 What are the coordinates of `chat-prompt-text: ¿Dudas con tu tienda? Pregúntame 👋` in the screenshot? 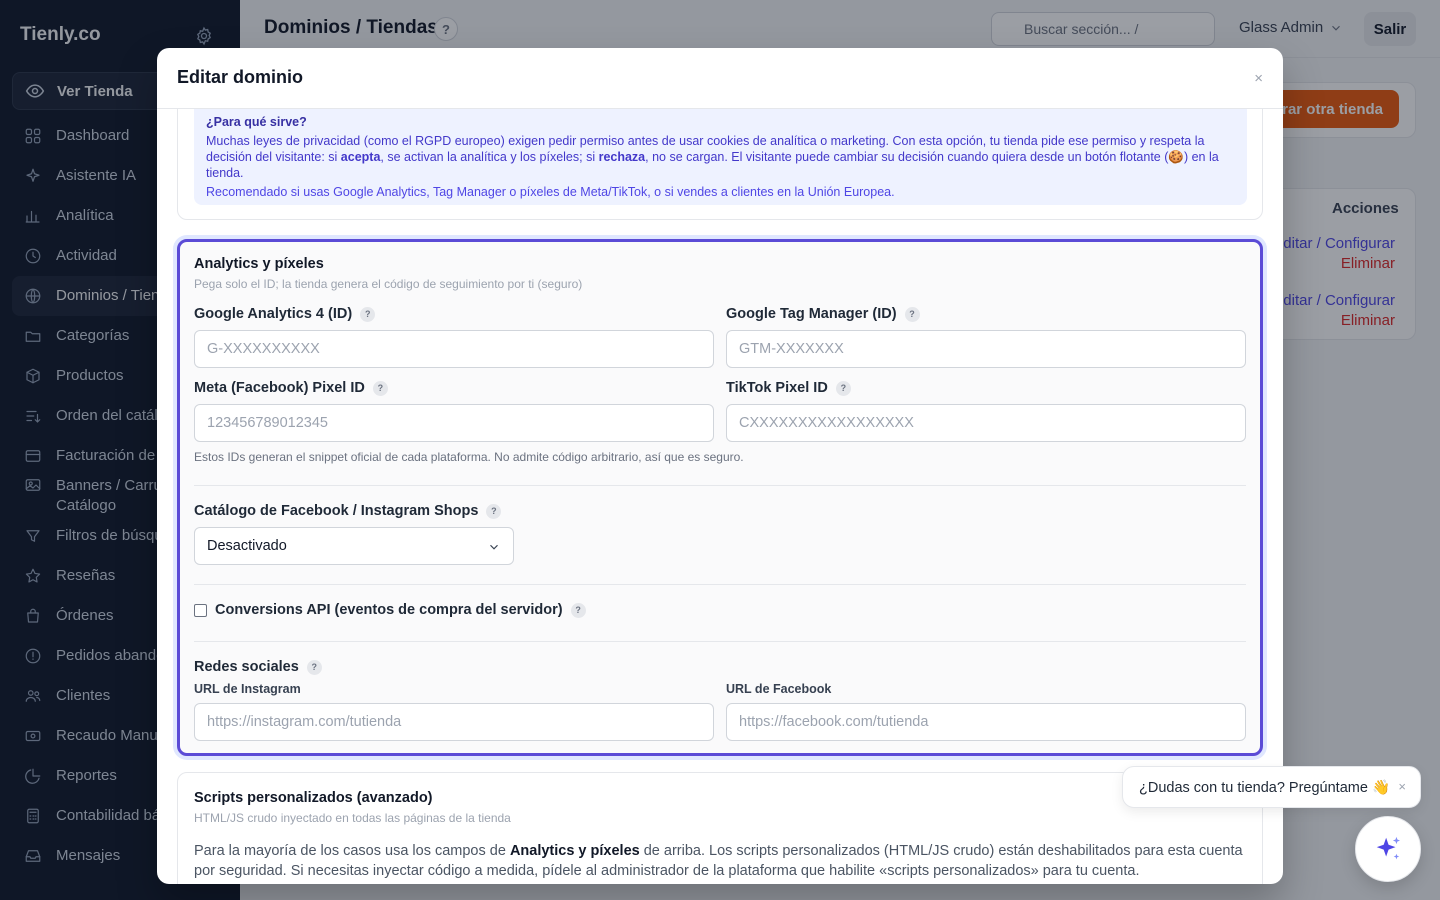 It's located at (1265, 787).